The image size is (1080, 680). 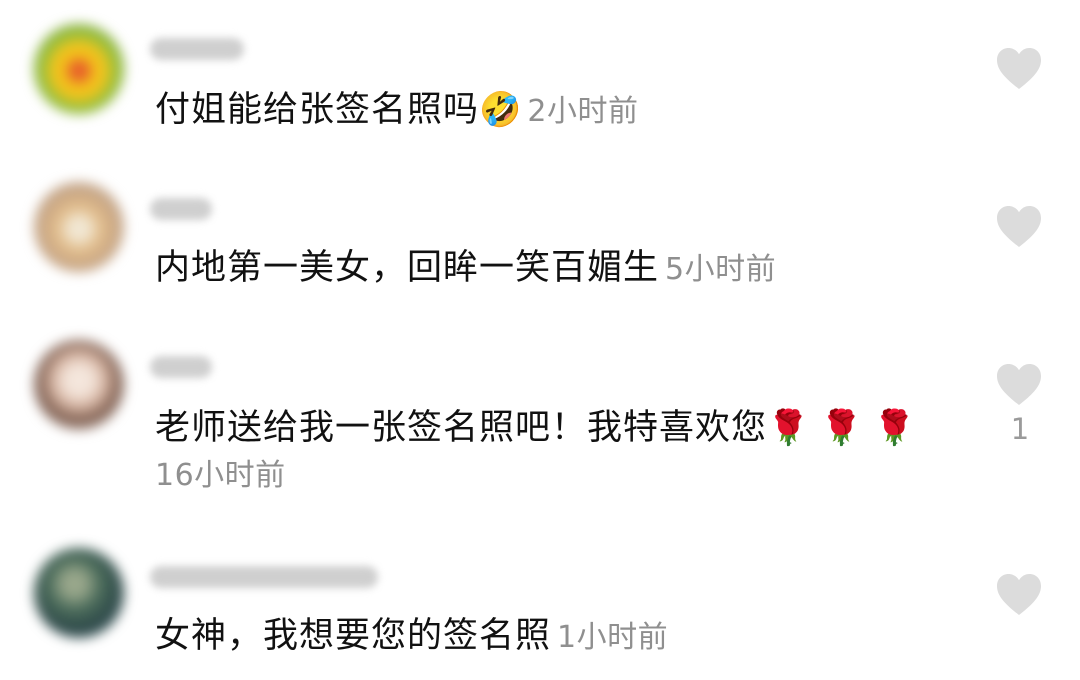 What do you see at coordinates (407, 268) in the screenshot?
I see `comment-text: 内地第一美女，回眸一笑百媚生` at bounding box center [407, 268].